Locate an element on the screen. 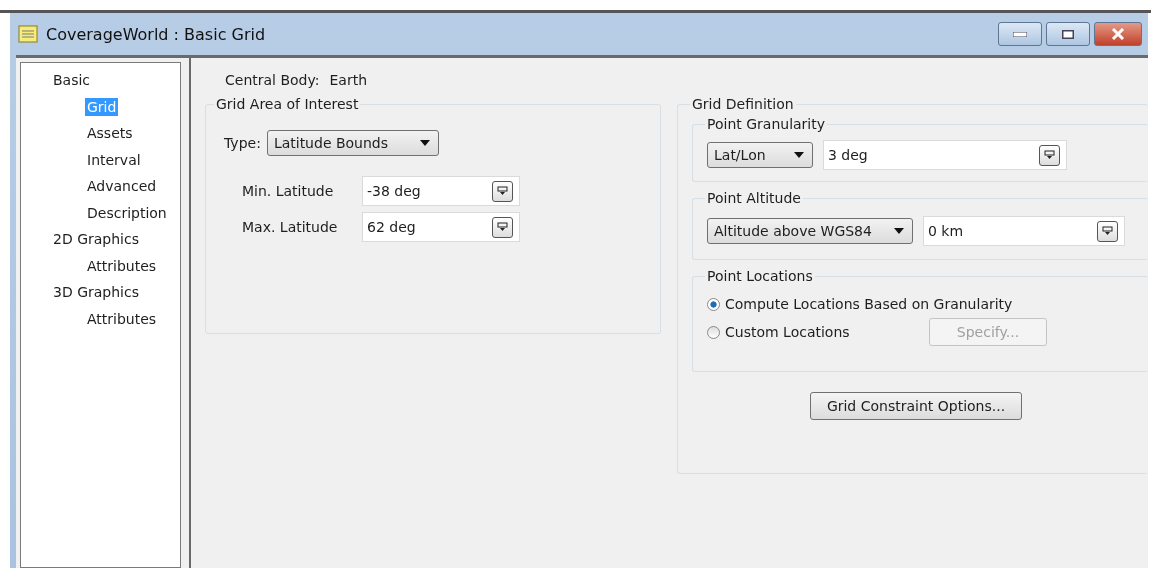  close-button is located at coordinates (1118, 34).